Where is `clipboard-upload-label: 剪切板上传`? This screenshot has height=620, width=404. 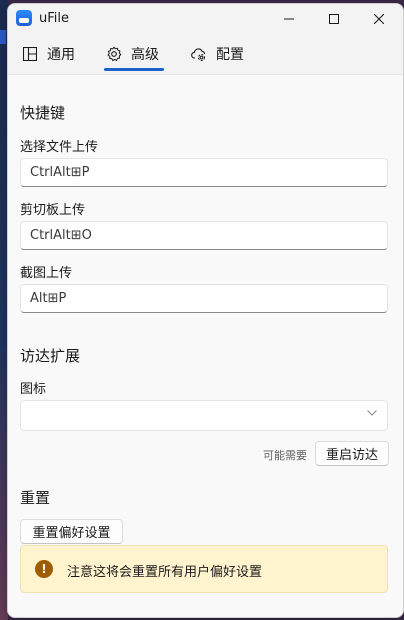
clipboard-upload-label: 剪切板上传 is located at coordinates (53, 210).